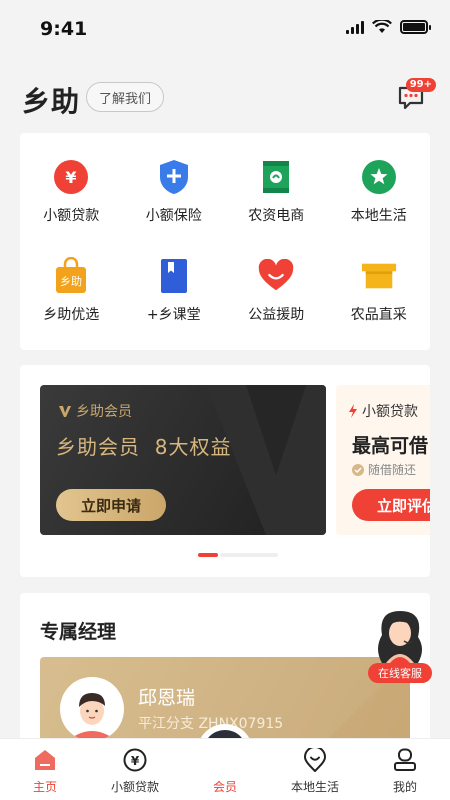 Image resolution: width=450 pixels, height=800 pixels. What do you see at coordinates (44, 787) in the screenshot?
I see `tab-label: 主页` at bounding box center [44, 787].